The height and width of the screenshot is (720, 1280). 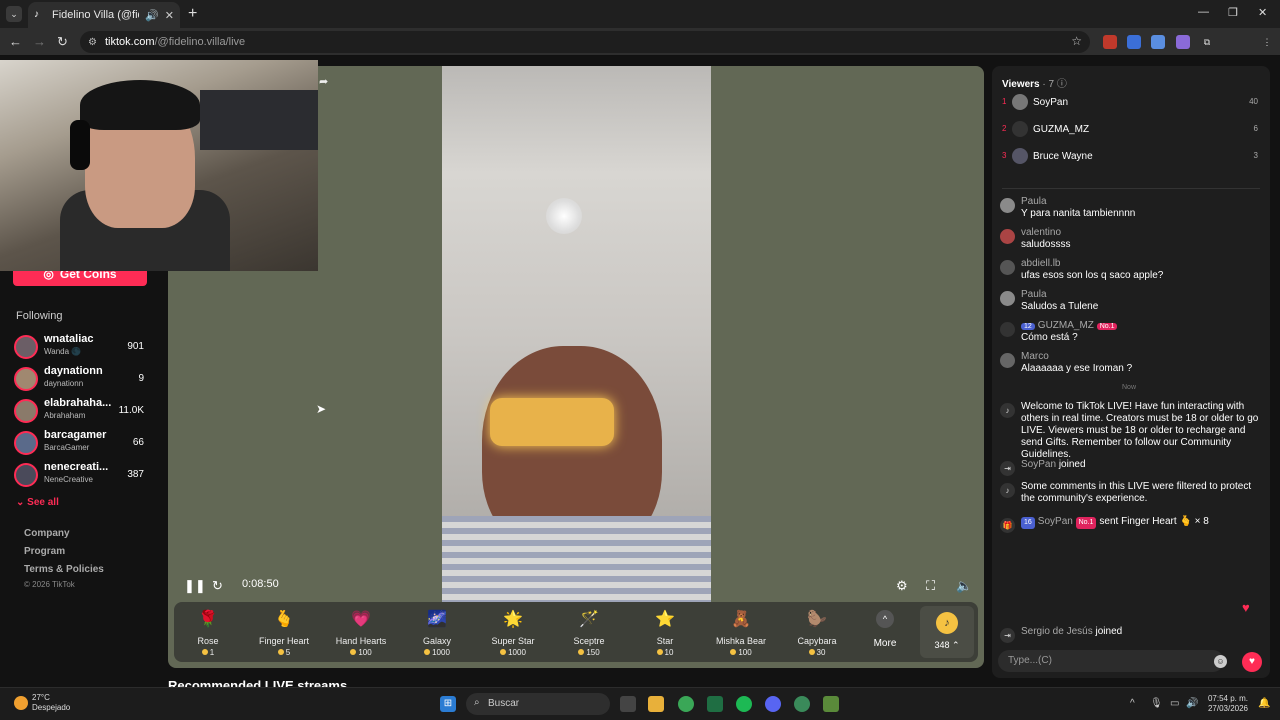 I want to click on rank-badge: No.1, so click(x=1107, y=326).